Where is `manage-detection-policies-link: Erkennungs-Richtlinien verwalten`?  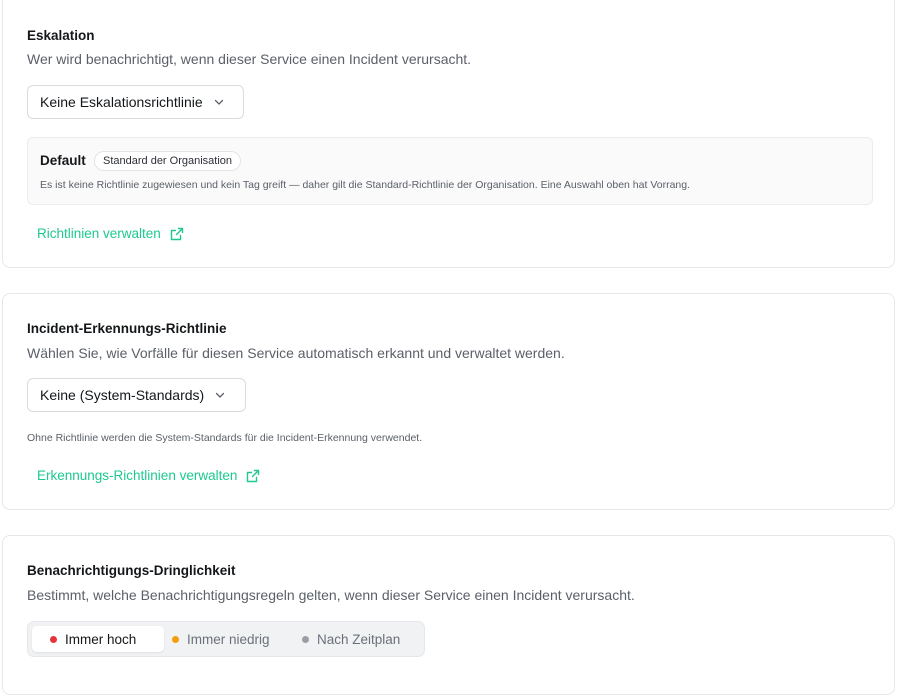
manage-detection-policies-link: Erkennungs-Richtlinien verwalten is located at coordinates (148, 475).